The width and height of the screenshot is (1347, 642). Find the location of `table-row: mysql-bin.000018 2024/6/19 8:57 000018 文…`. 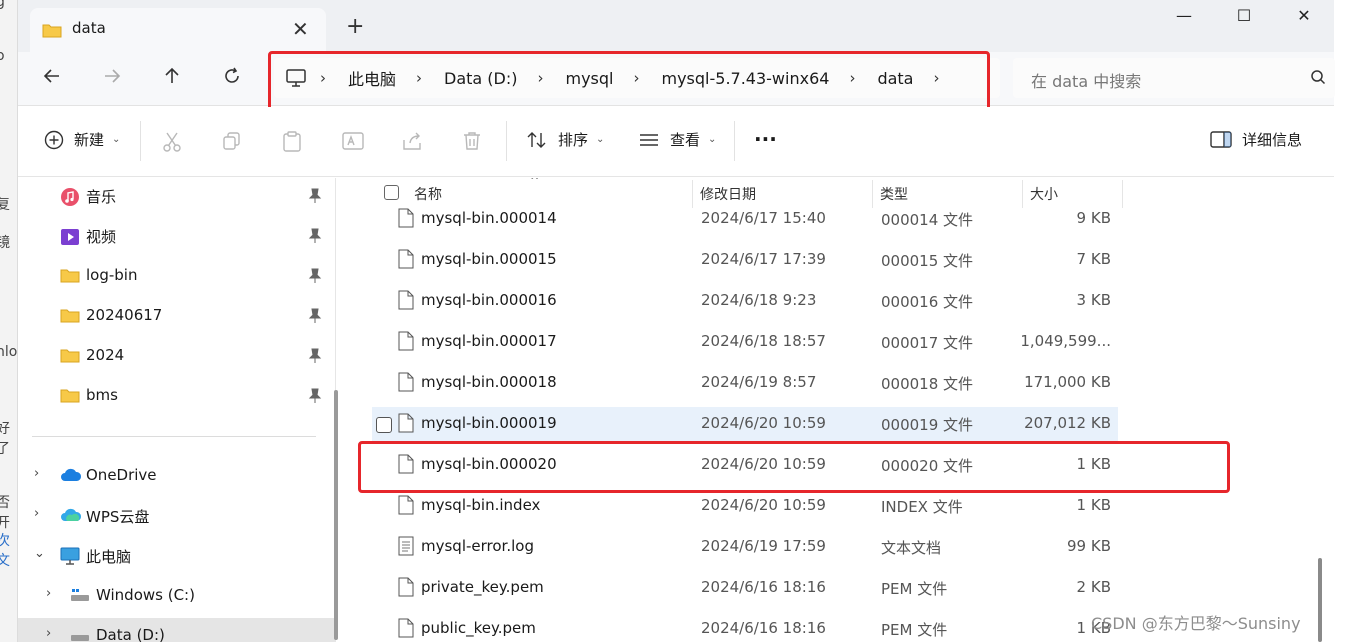

table-row: mysql-bin.000018 2024/6/19 8:57 000018 文… is located at coordinates (745, 383).